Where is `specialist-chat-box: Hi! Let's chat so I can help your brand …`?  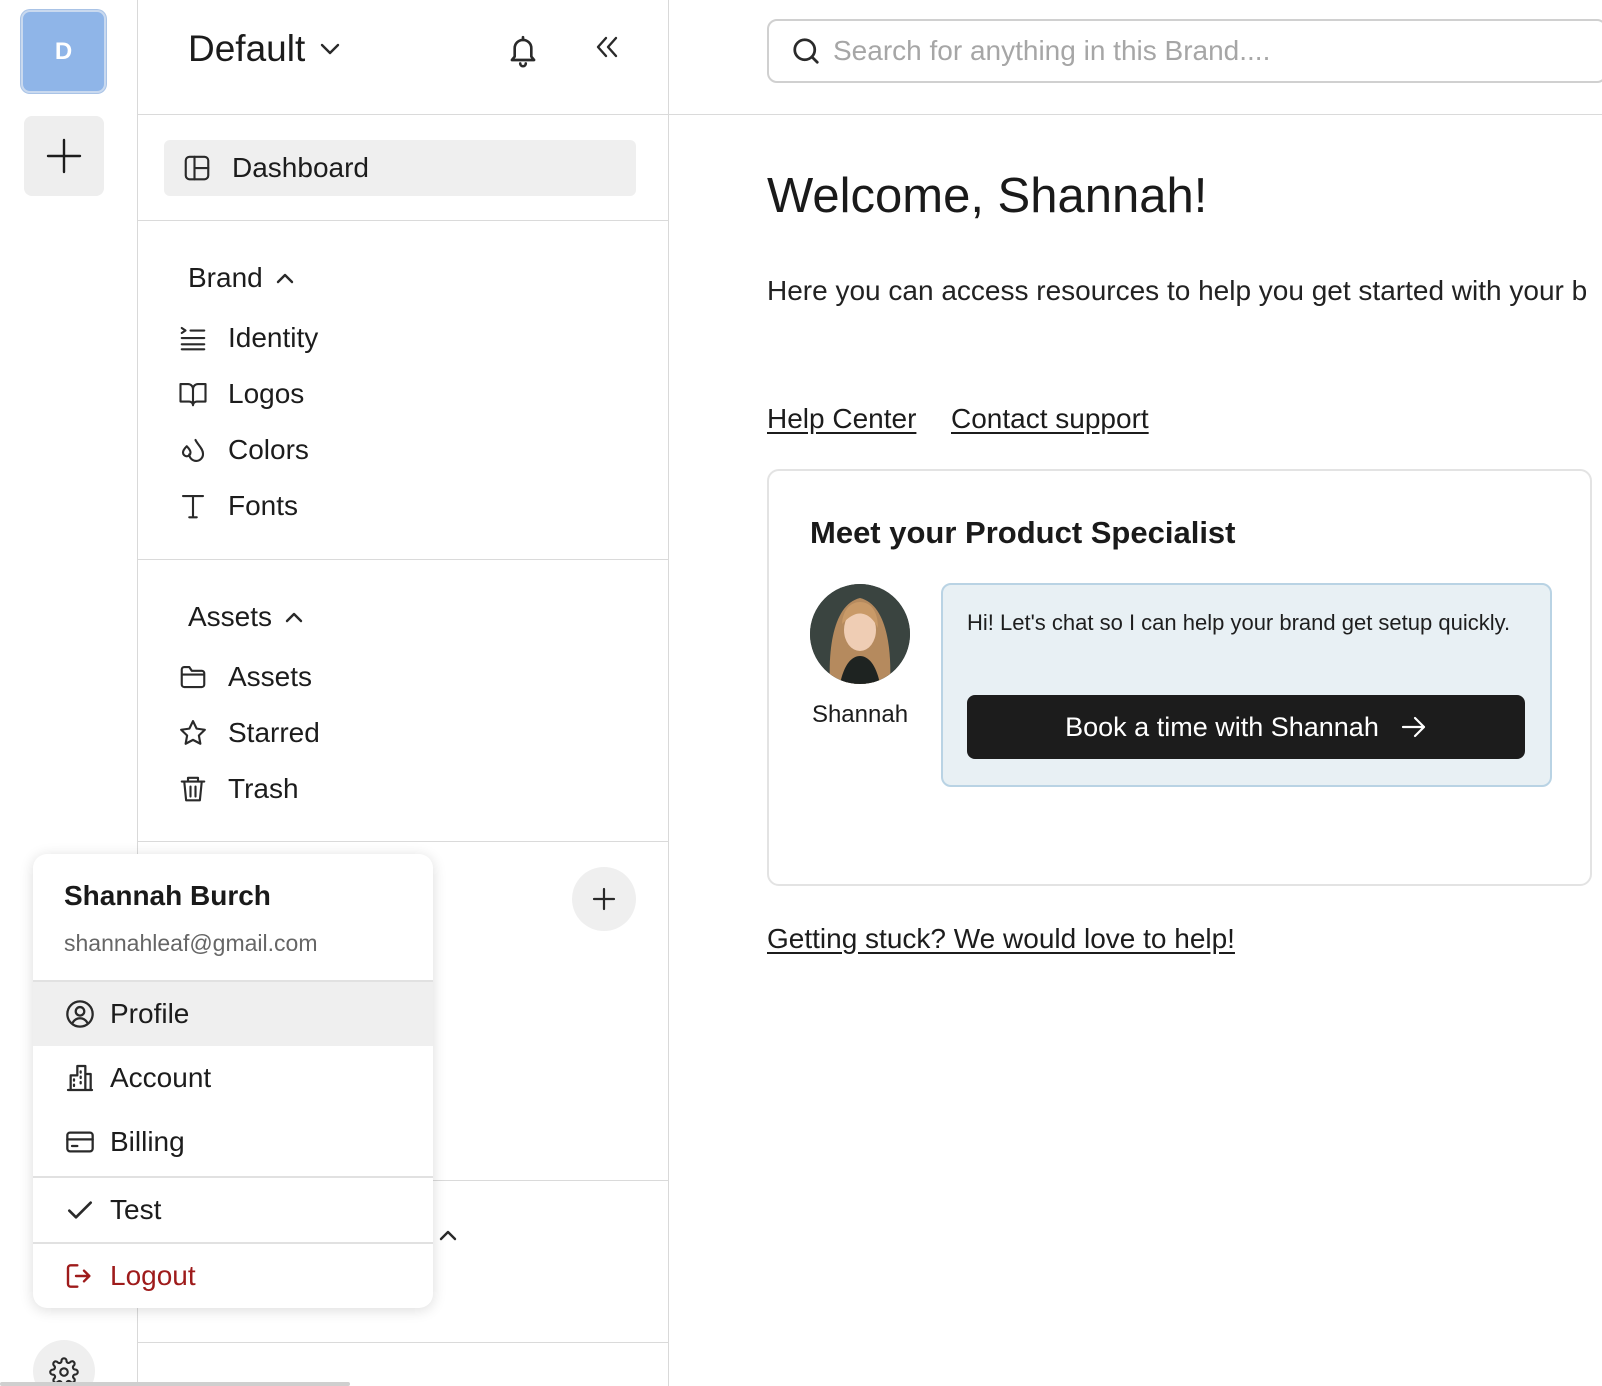 specialist-chat-box: Hi! Let's chat so I can help your brand … is located at coordinates (1246, 685).